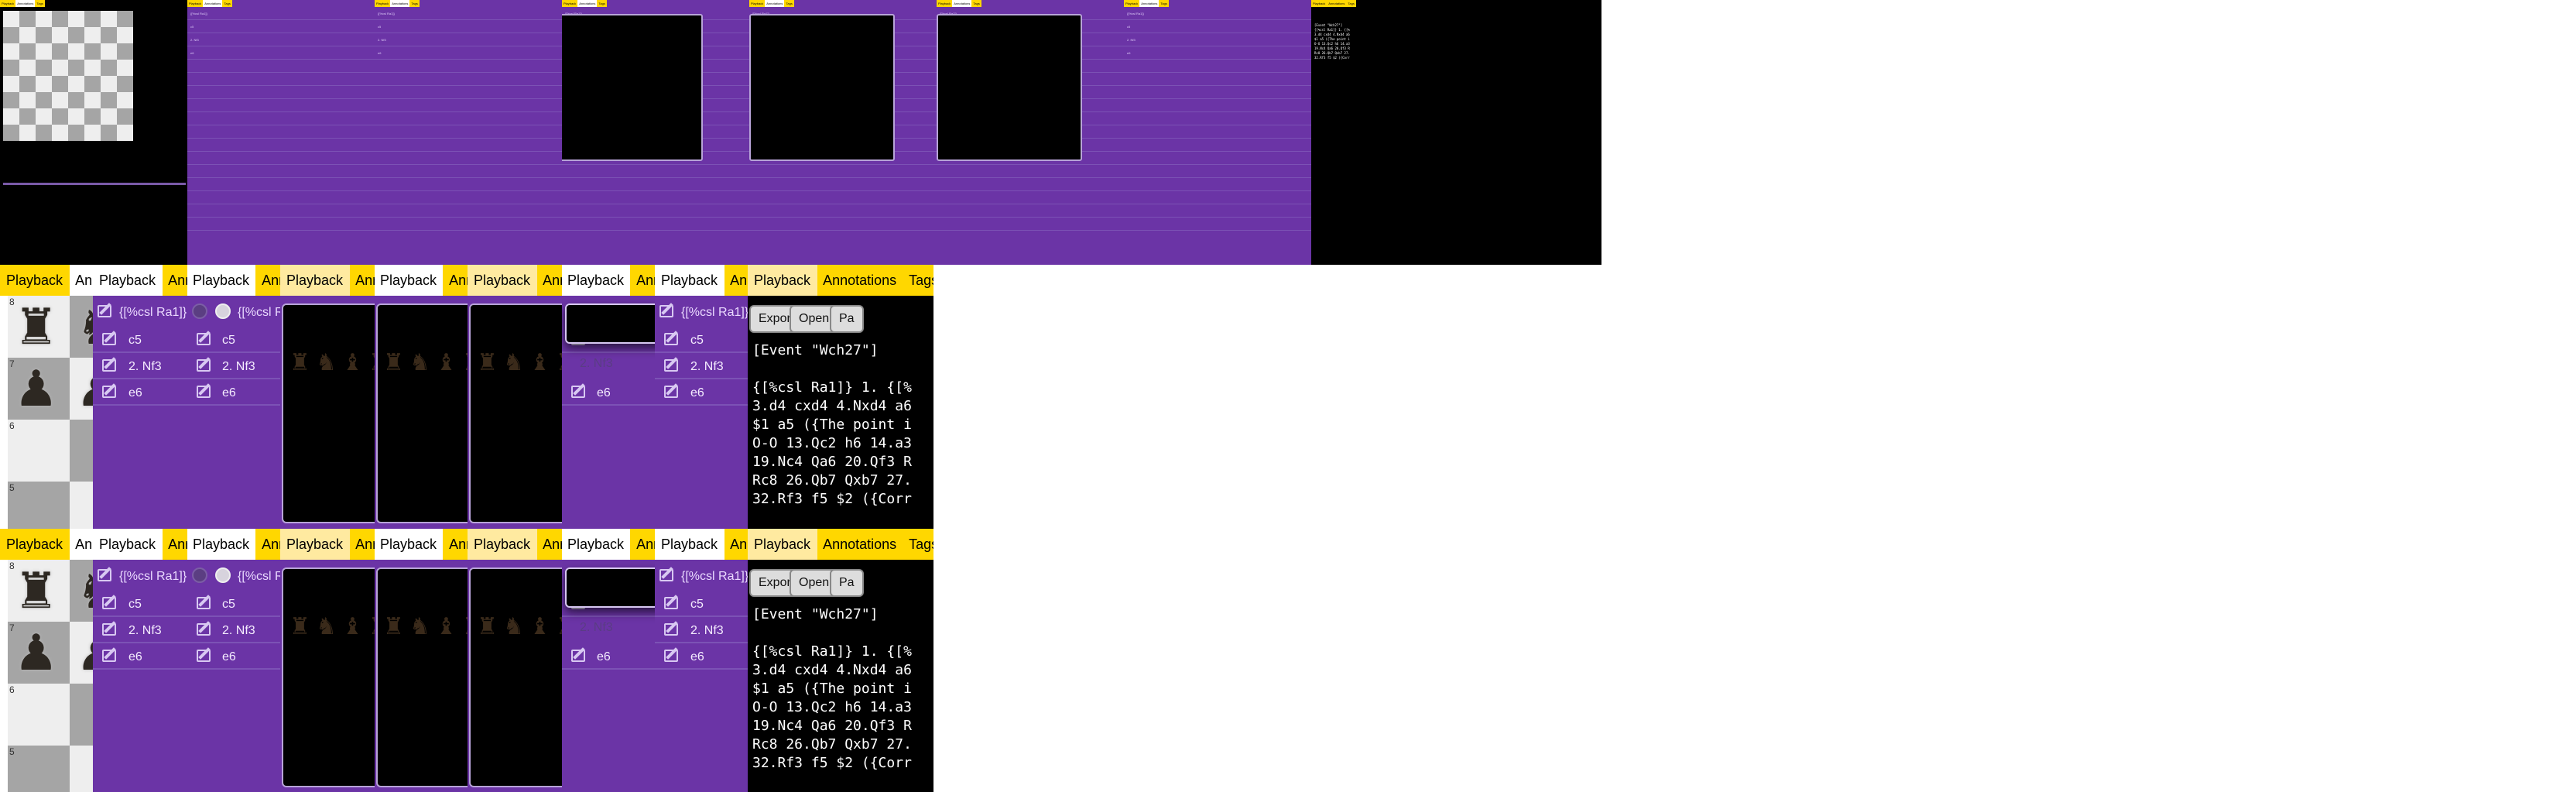 The image size is (2576, 792). Describe the element at coordinates (422, 413) in the screenshot. I see `game-viewer: ♜♞♝♜` at that location.